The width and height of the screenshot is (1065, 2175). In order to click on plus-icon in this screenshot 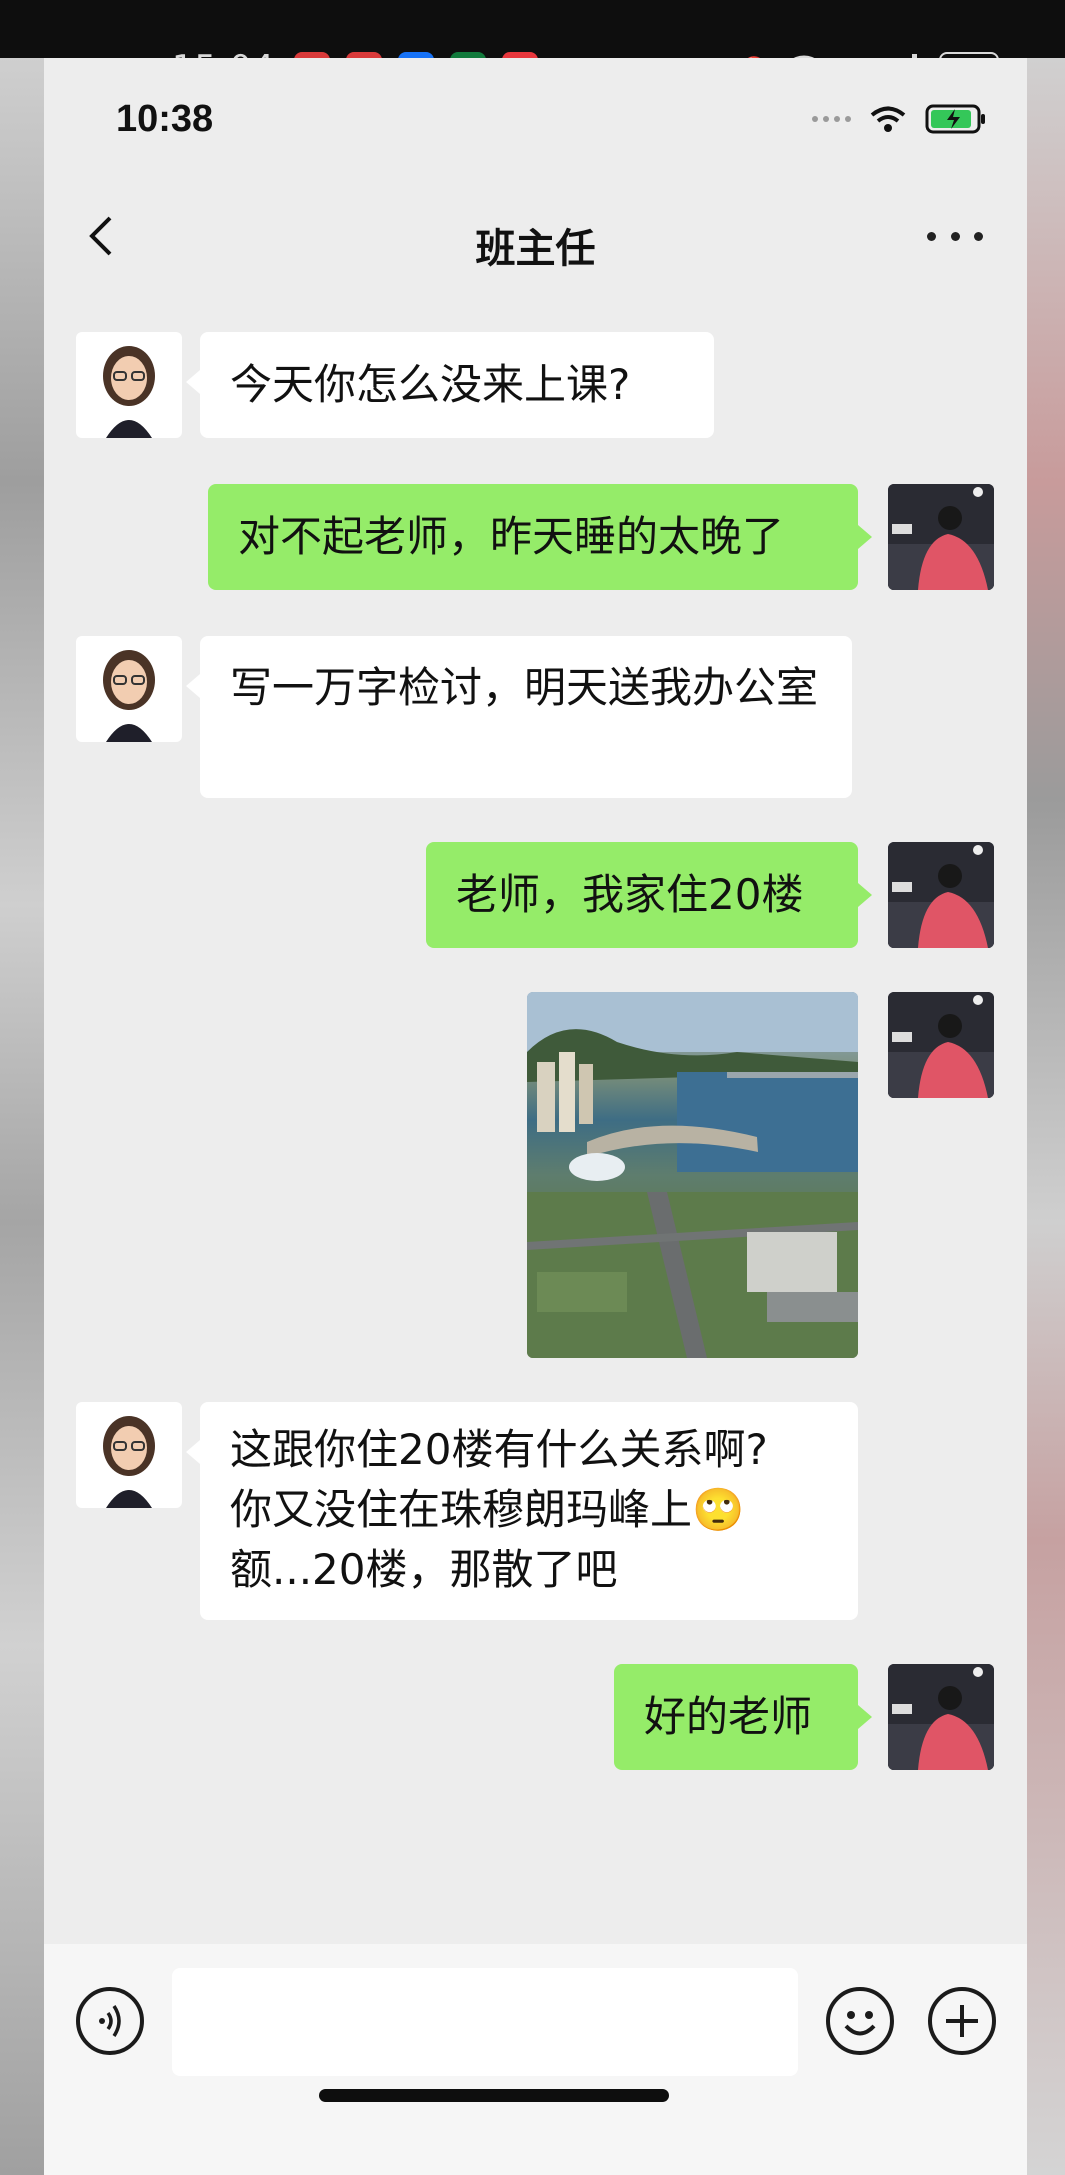, I will do `click(962, 2021)`.